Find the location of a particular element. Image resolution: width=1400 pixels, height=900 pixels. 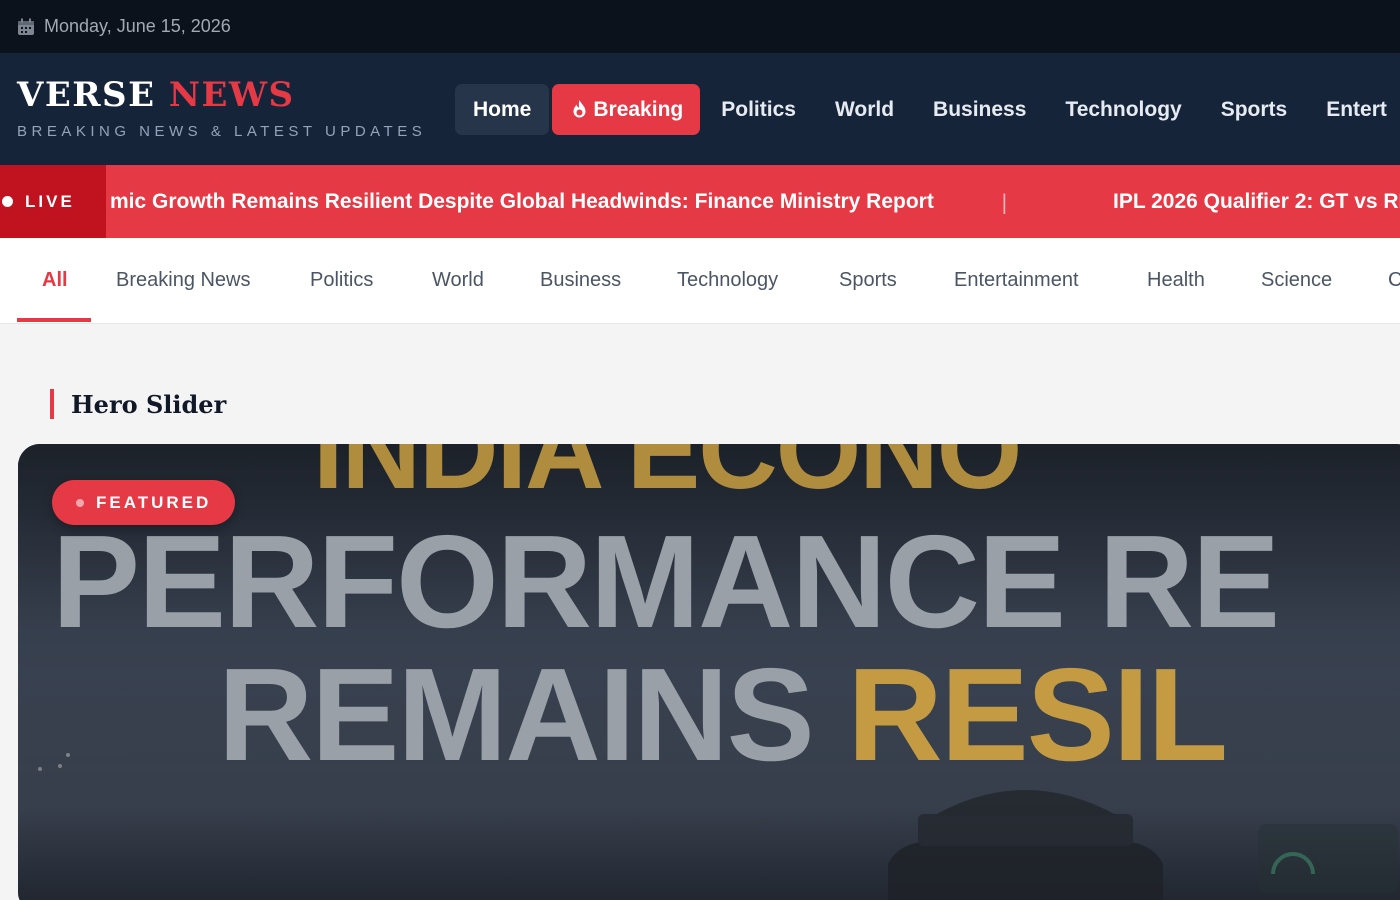

nav-item-business: Business is located at coordinates (979, 109).